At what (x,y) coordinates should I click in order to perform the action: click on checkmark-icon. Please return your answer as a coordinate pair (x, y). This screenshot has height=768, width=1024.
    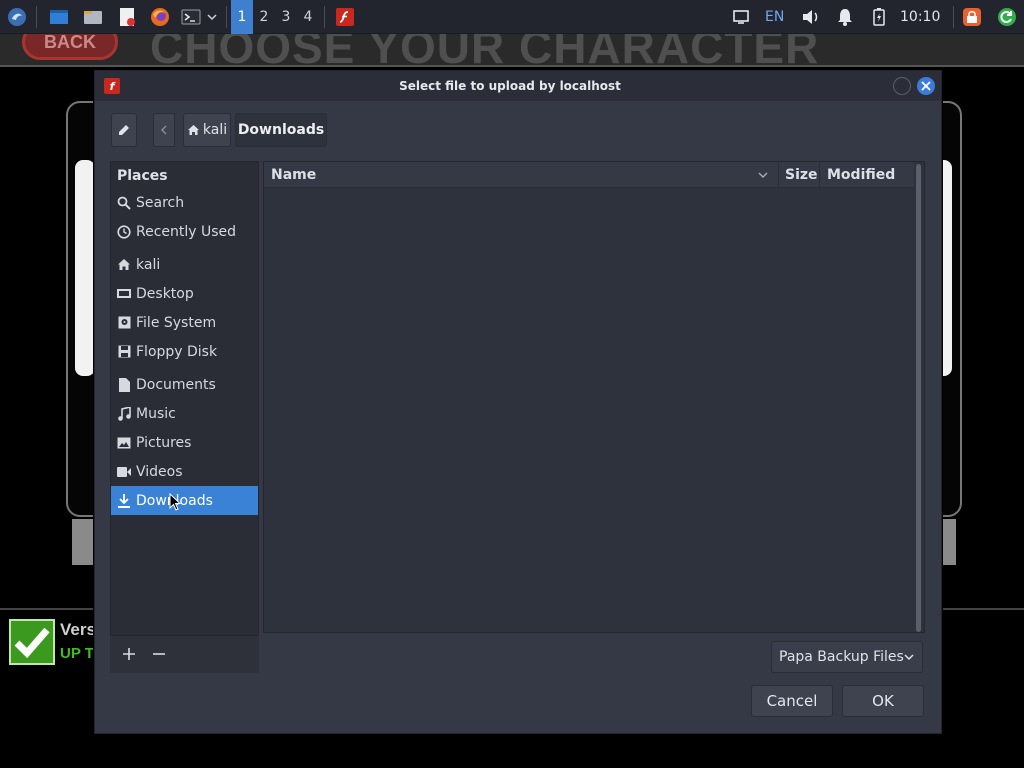
    Looking at the image, I should click on (32, 642).